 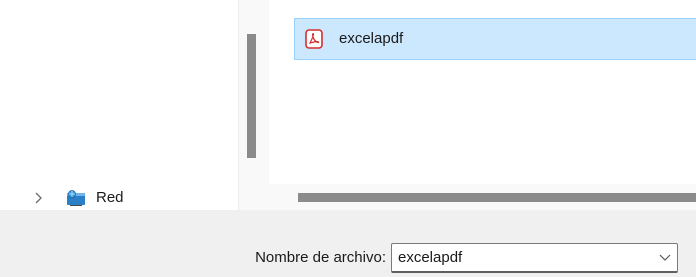 I want to click on file-name: excelapdf, so click(x=371, y=38).